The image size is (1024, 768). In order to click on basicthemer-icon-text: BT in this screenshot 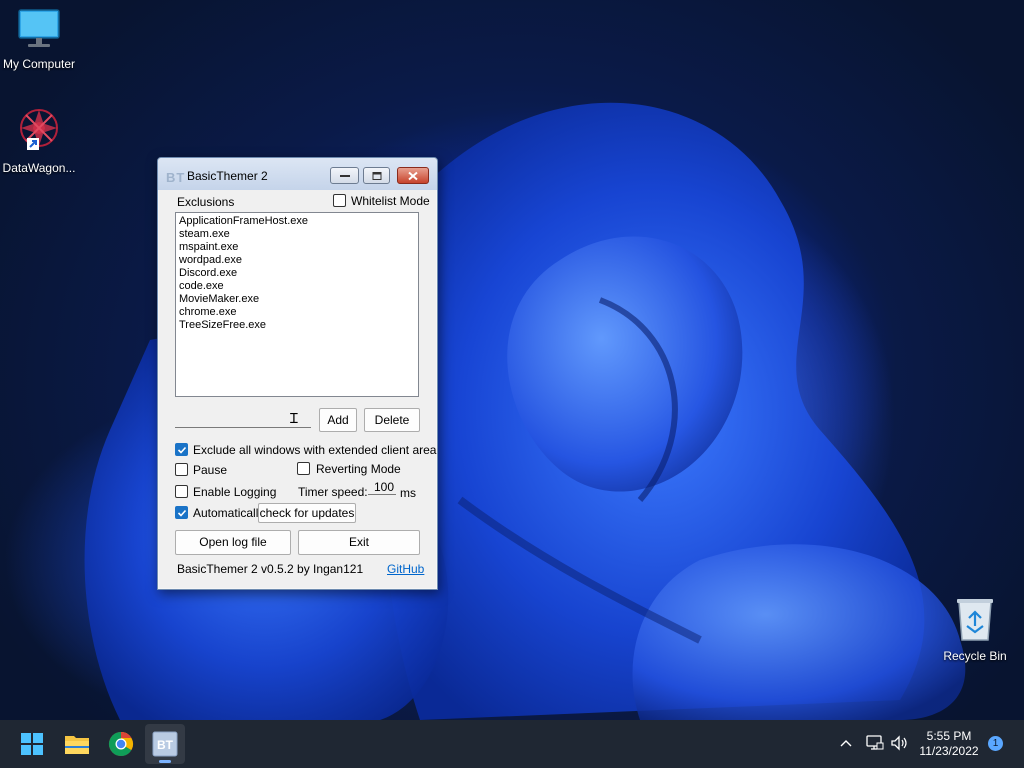, I will do `click(165, 745)`.